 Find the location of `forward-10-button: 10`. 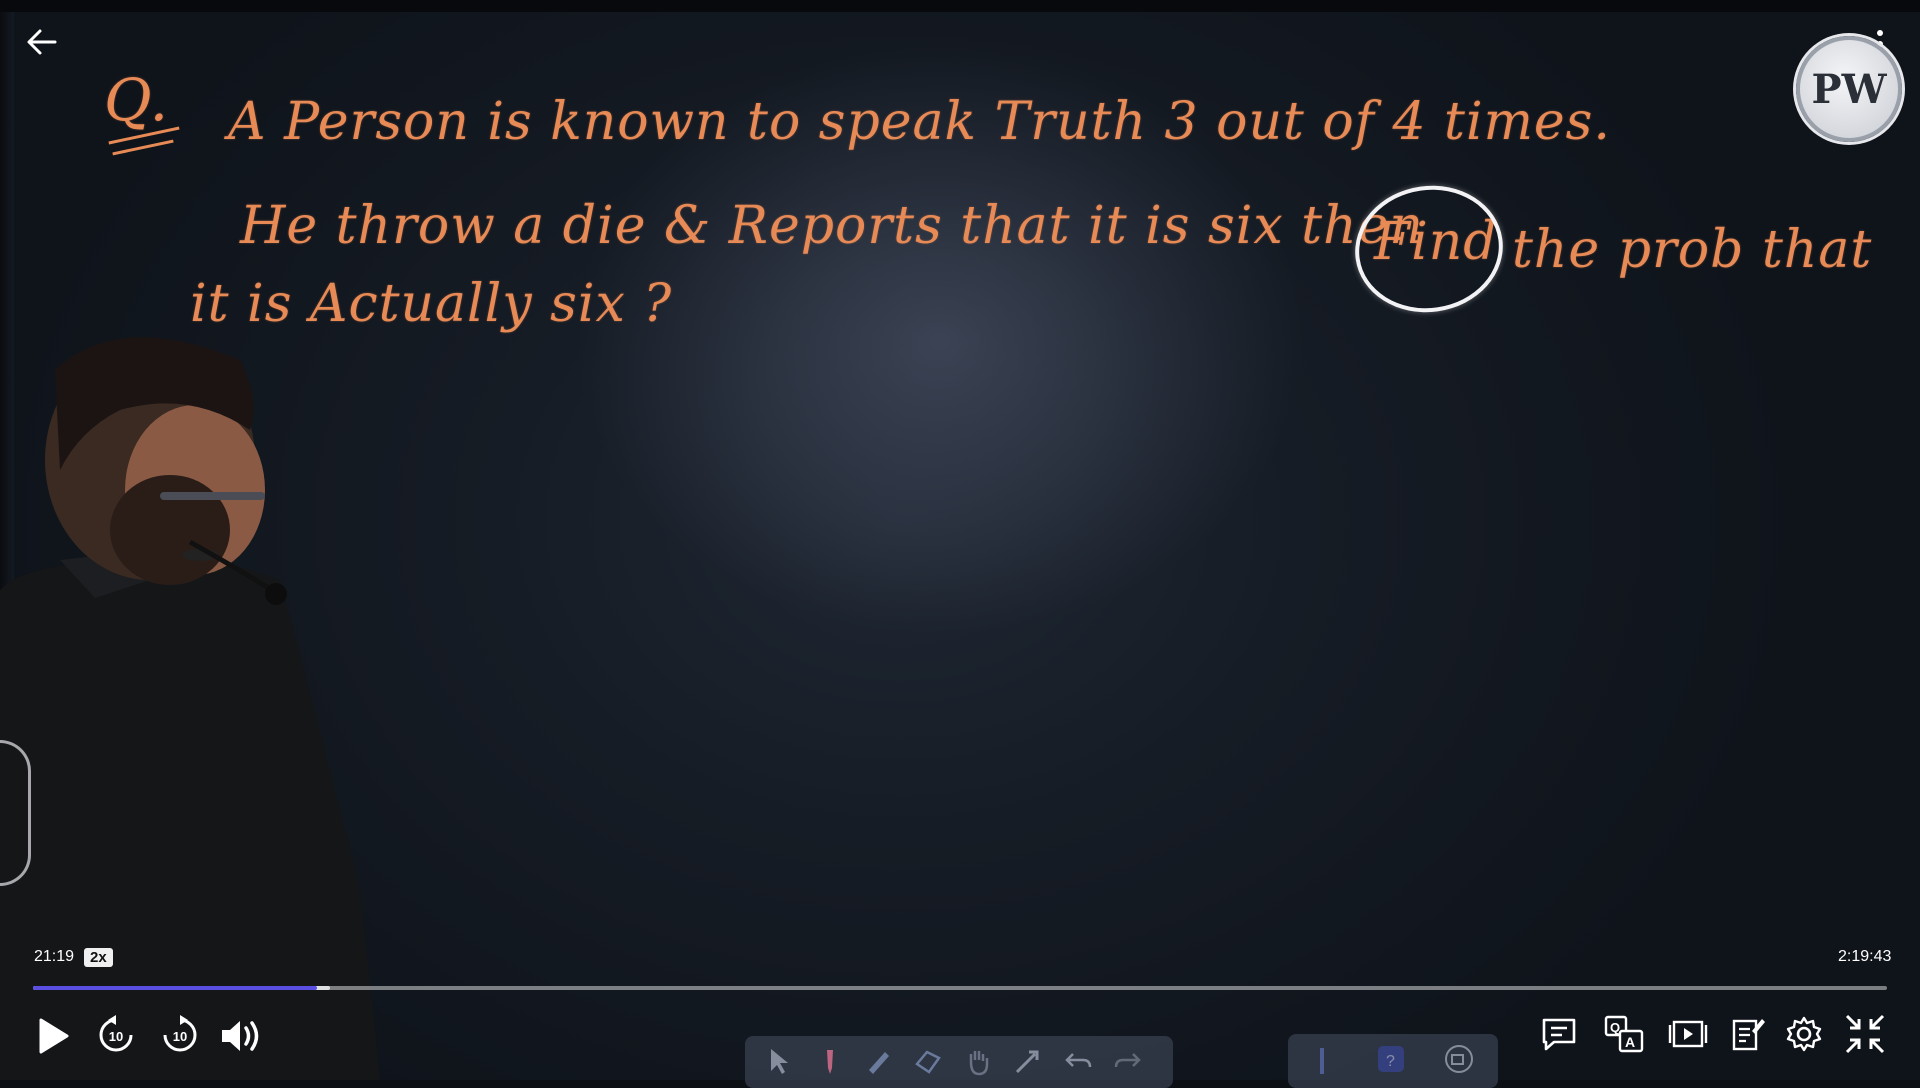

forward-10-button: 10 is located at coordinates (180, 1034).